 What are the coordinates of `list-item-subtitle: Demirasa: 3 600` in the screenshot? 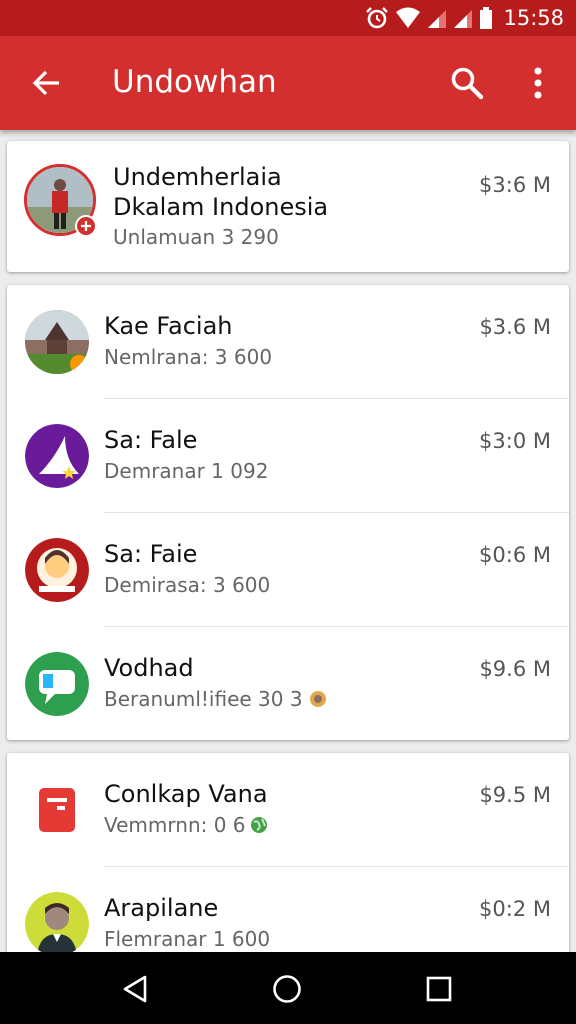 It's located at (187, 585).